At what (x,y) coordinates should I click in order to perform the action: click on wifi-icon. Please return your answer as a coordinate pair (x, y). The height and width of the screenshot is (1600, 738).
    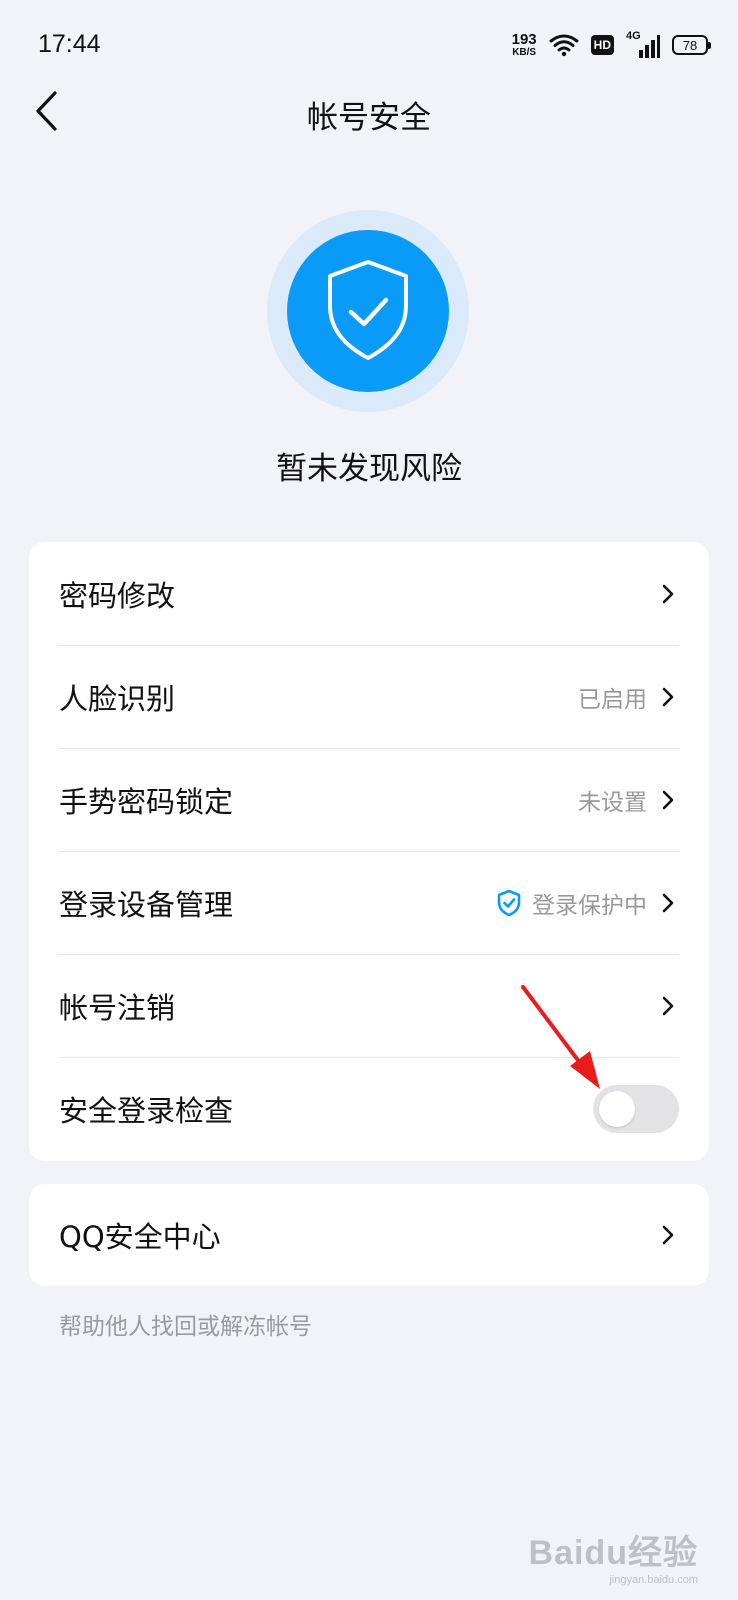
    Looking at the image, I should click on (564, 45).